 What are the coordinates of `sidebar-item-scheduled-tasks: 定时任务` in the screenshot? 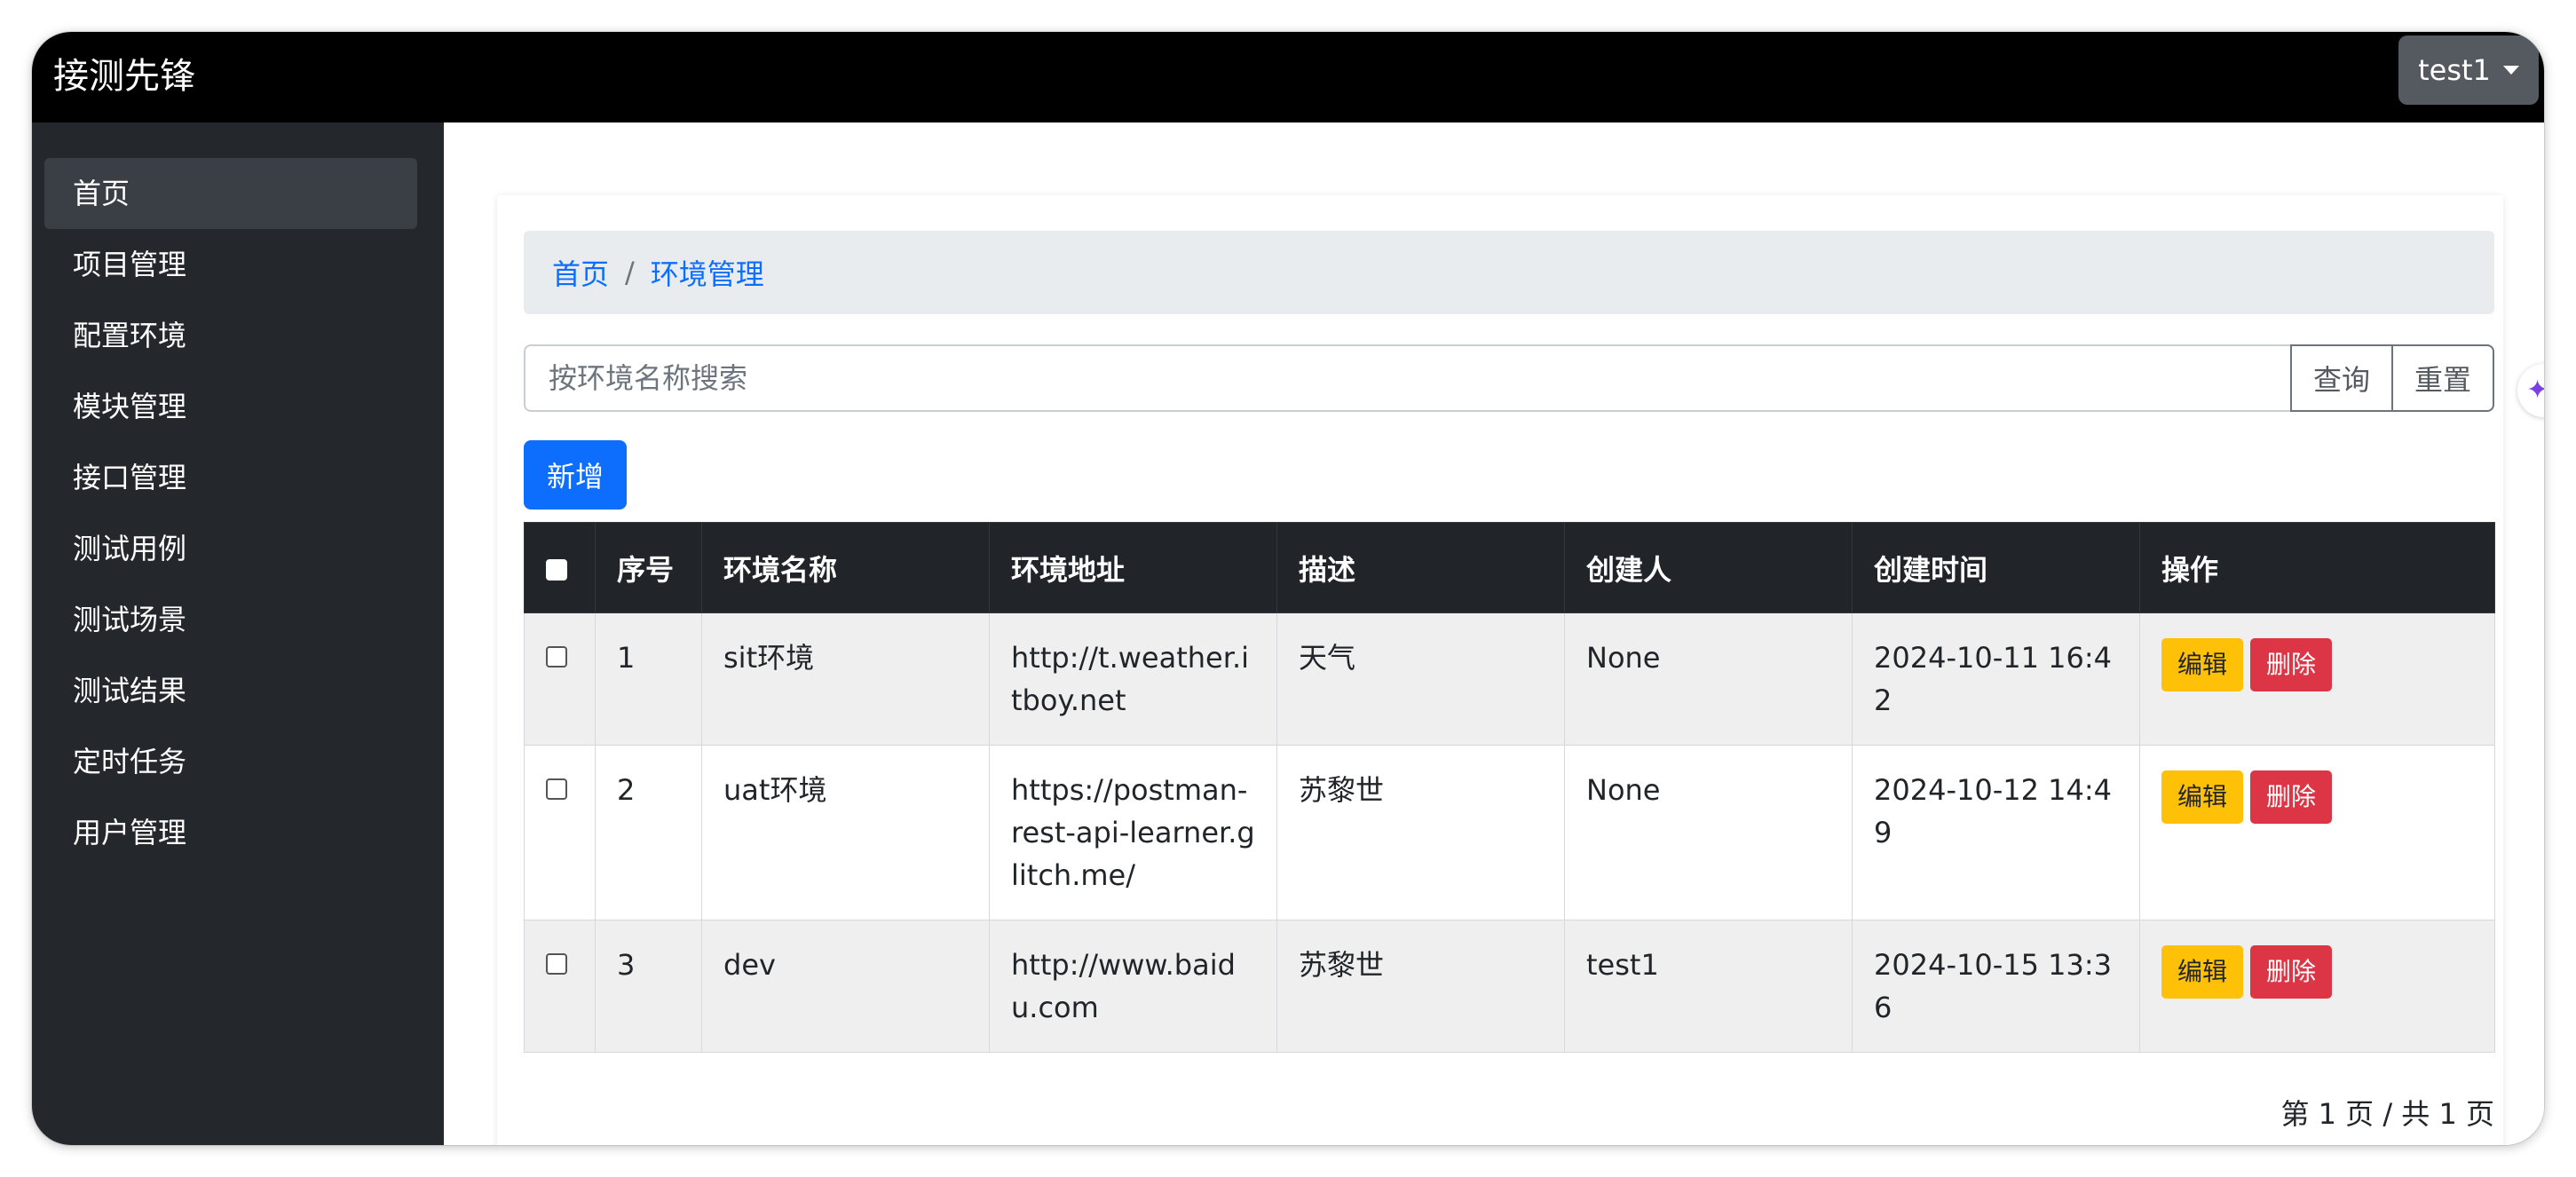 It's located at (230, 761).